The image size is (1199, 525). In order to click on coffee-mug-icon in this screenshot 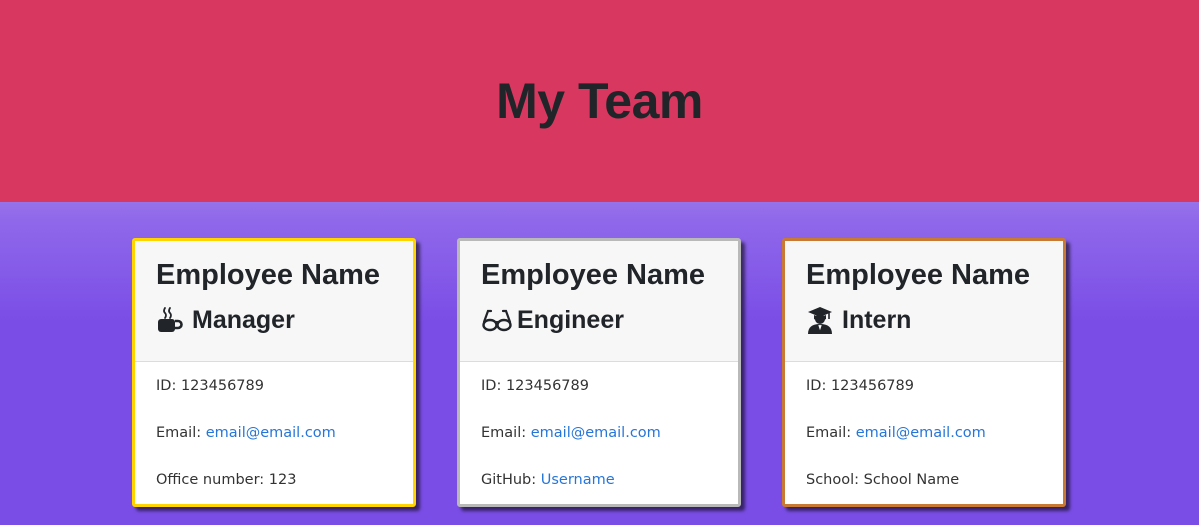, I will do `click(170, 320)`.